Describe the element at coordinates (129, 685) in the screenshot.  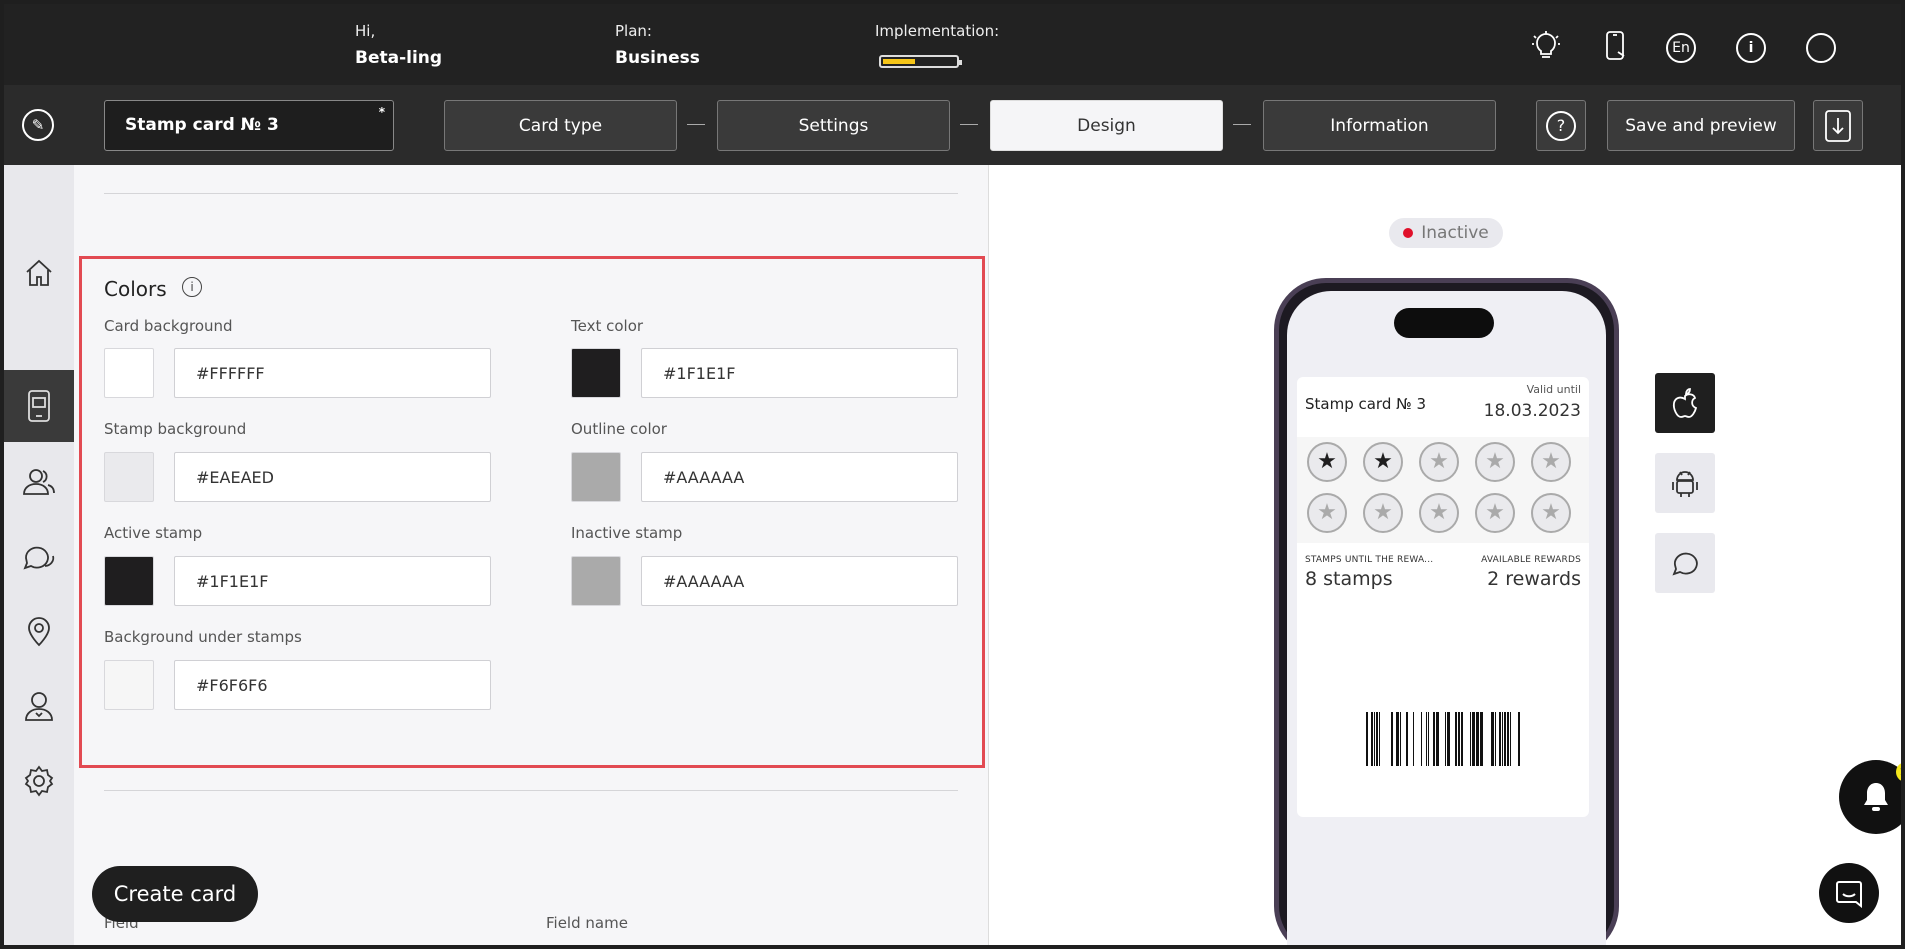
I see `background-under-stamps-swatch` at that location.